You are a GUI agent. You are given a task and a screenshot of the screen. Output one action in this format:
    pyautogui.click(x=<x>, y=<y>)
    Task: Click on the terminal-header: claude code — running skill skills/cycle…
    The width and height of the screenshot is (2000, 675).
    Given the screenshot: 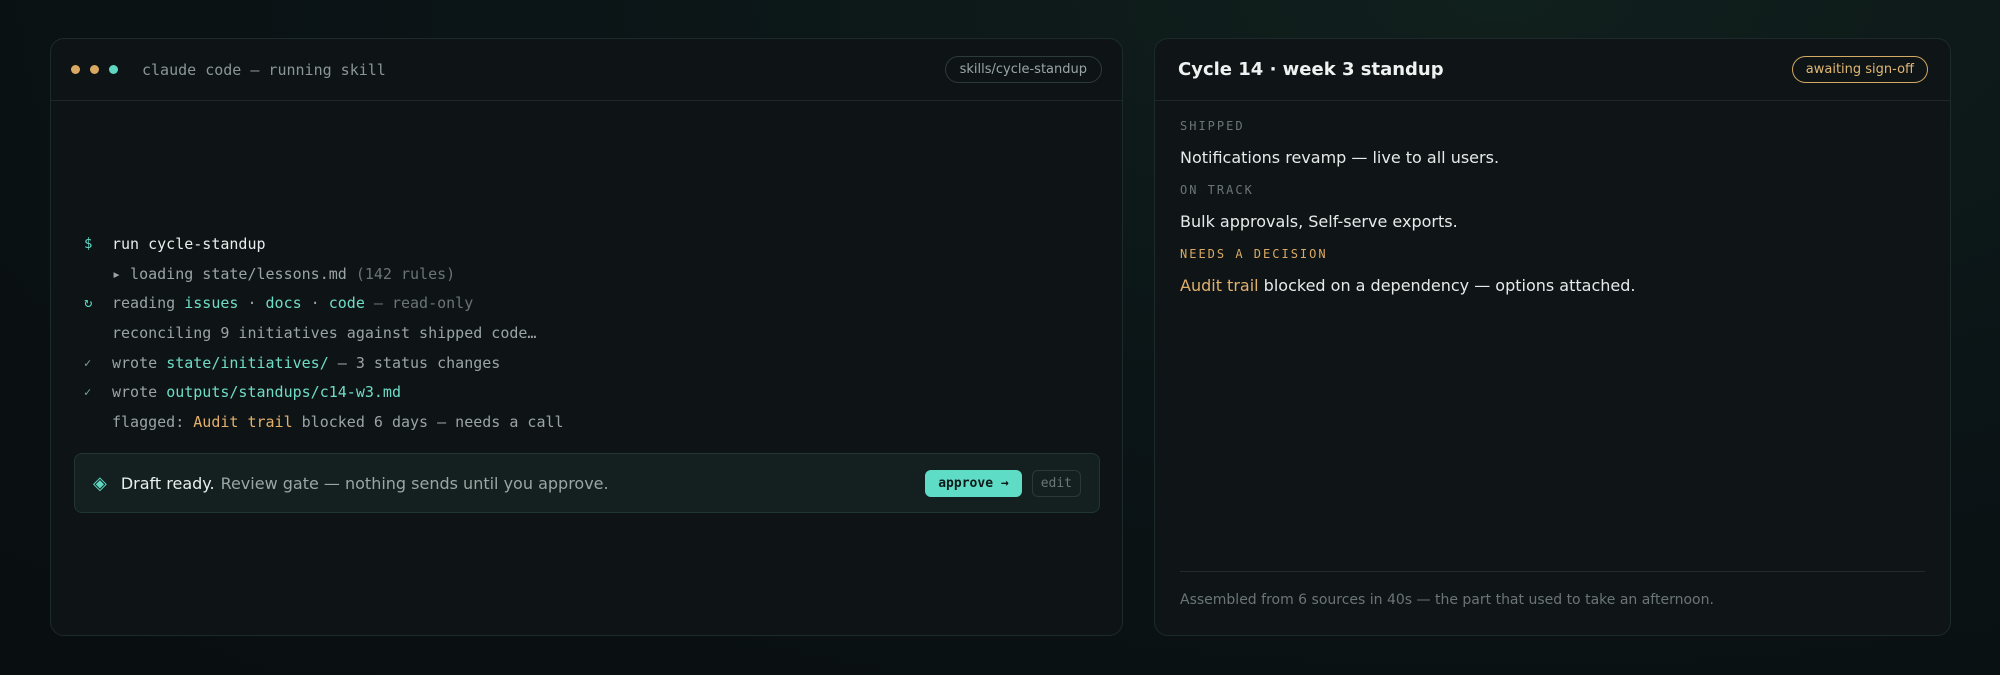 What is the action you would take?
    pyautogui.click(x=586, y=70)
    